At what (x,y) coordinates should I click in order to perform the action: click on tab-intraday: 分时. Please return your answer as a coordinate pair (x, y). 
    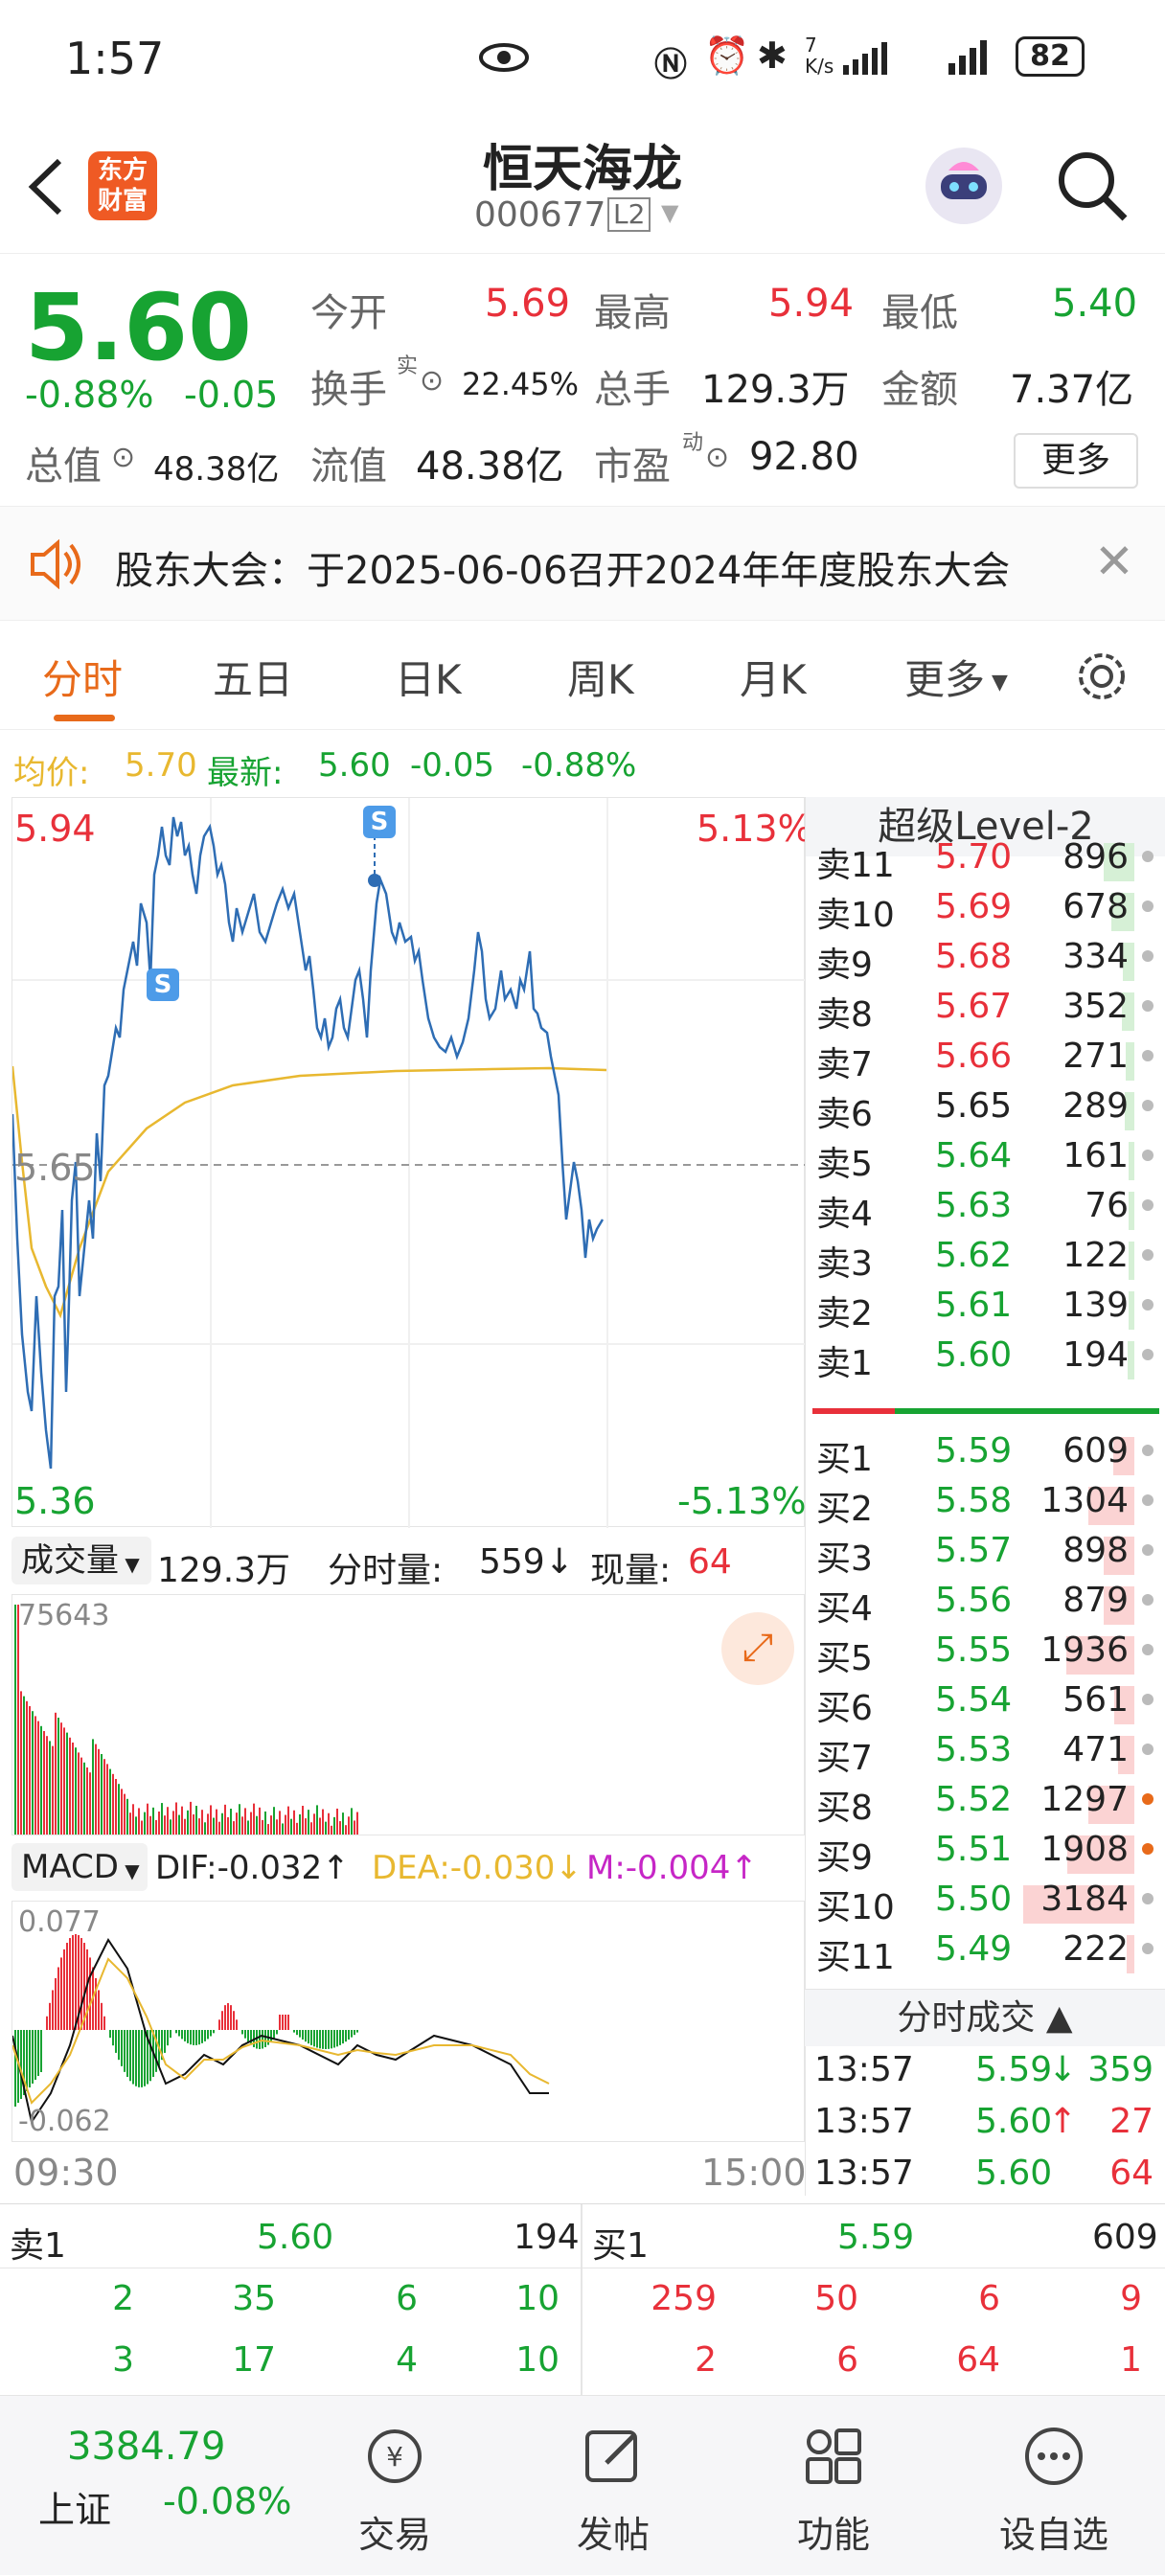
    Looking at the image, I should click on (82, 677).